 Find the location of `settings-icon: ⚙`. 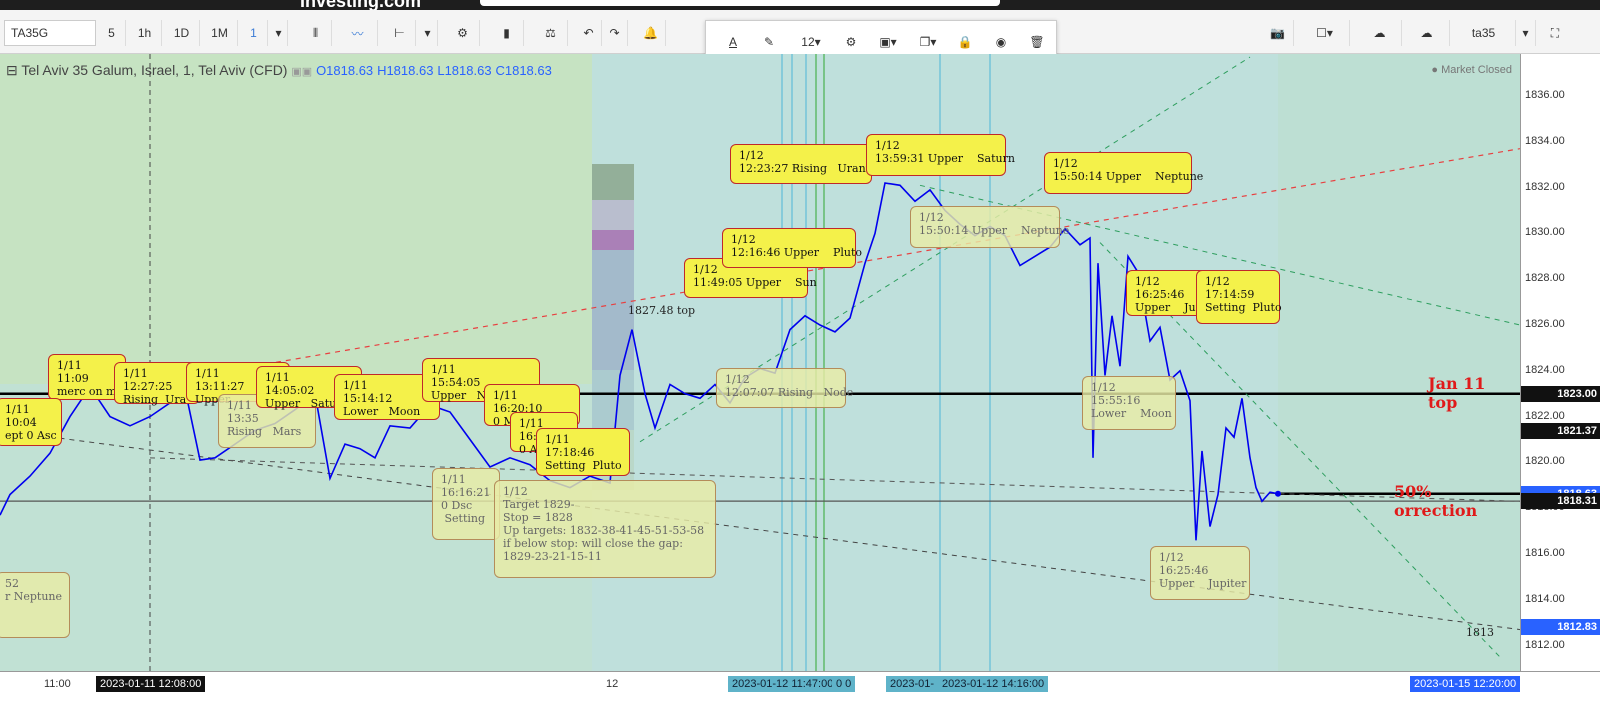

settings-icon: ⚙ is located at coordinates (463, 33).